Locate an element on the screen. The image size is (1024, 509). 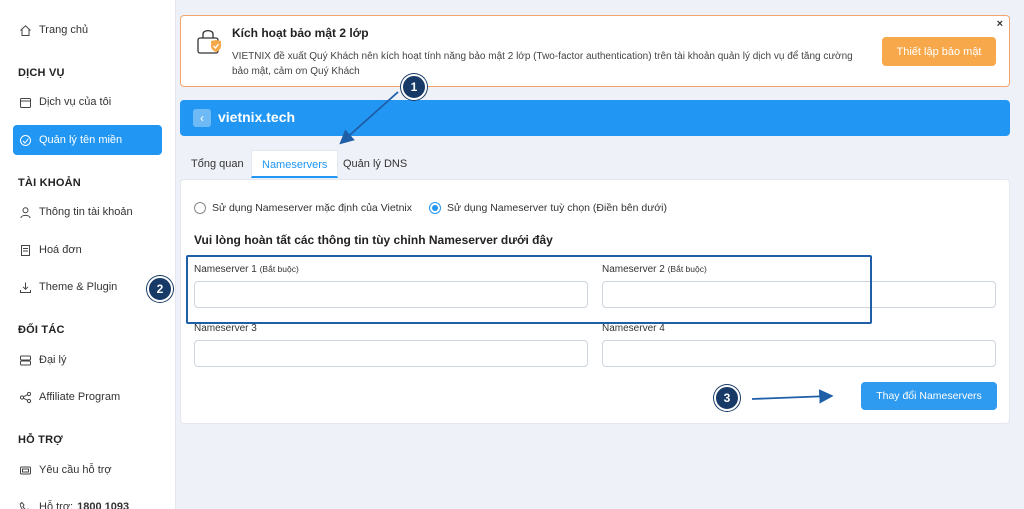
hotline-label: Hỗ trợ: is located at coordinates (56, 505).